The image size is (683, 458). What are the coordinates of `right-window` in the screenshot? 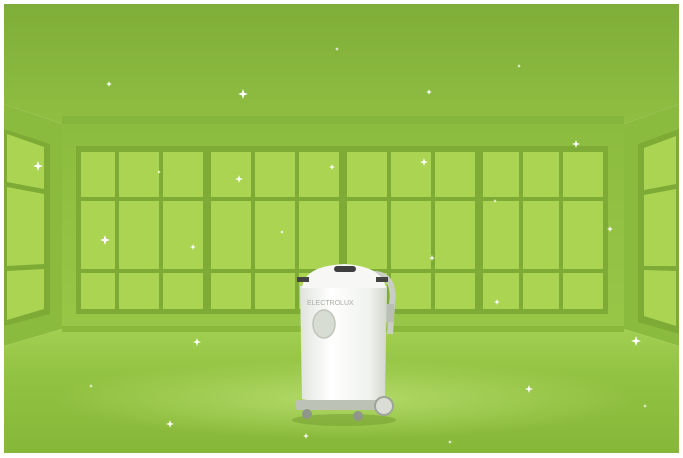 It's located at (658, 231).